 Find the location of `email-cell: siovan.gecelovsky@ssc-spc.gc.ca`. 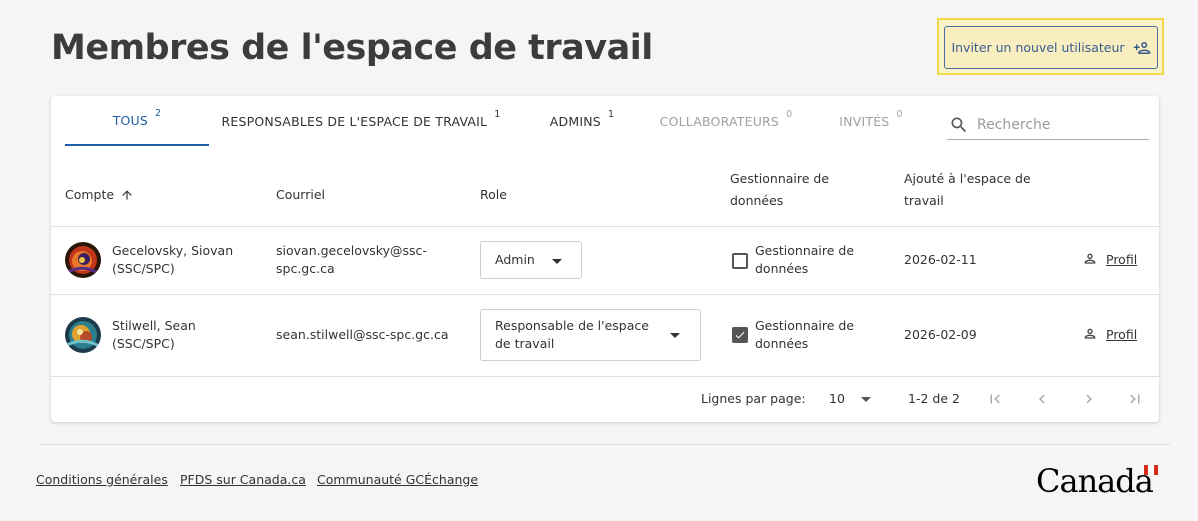

email-cell: siovan.gecelovsky@ssc-spc.gc.ca is located at coordinates (351, 259).